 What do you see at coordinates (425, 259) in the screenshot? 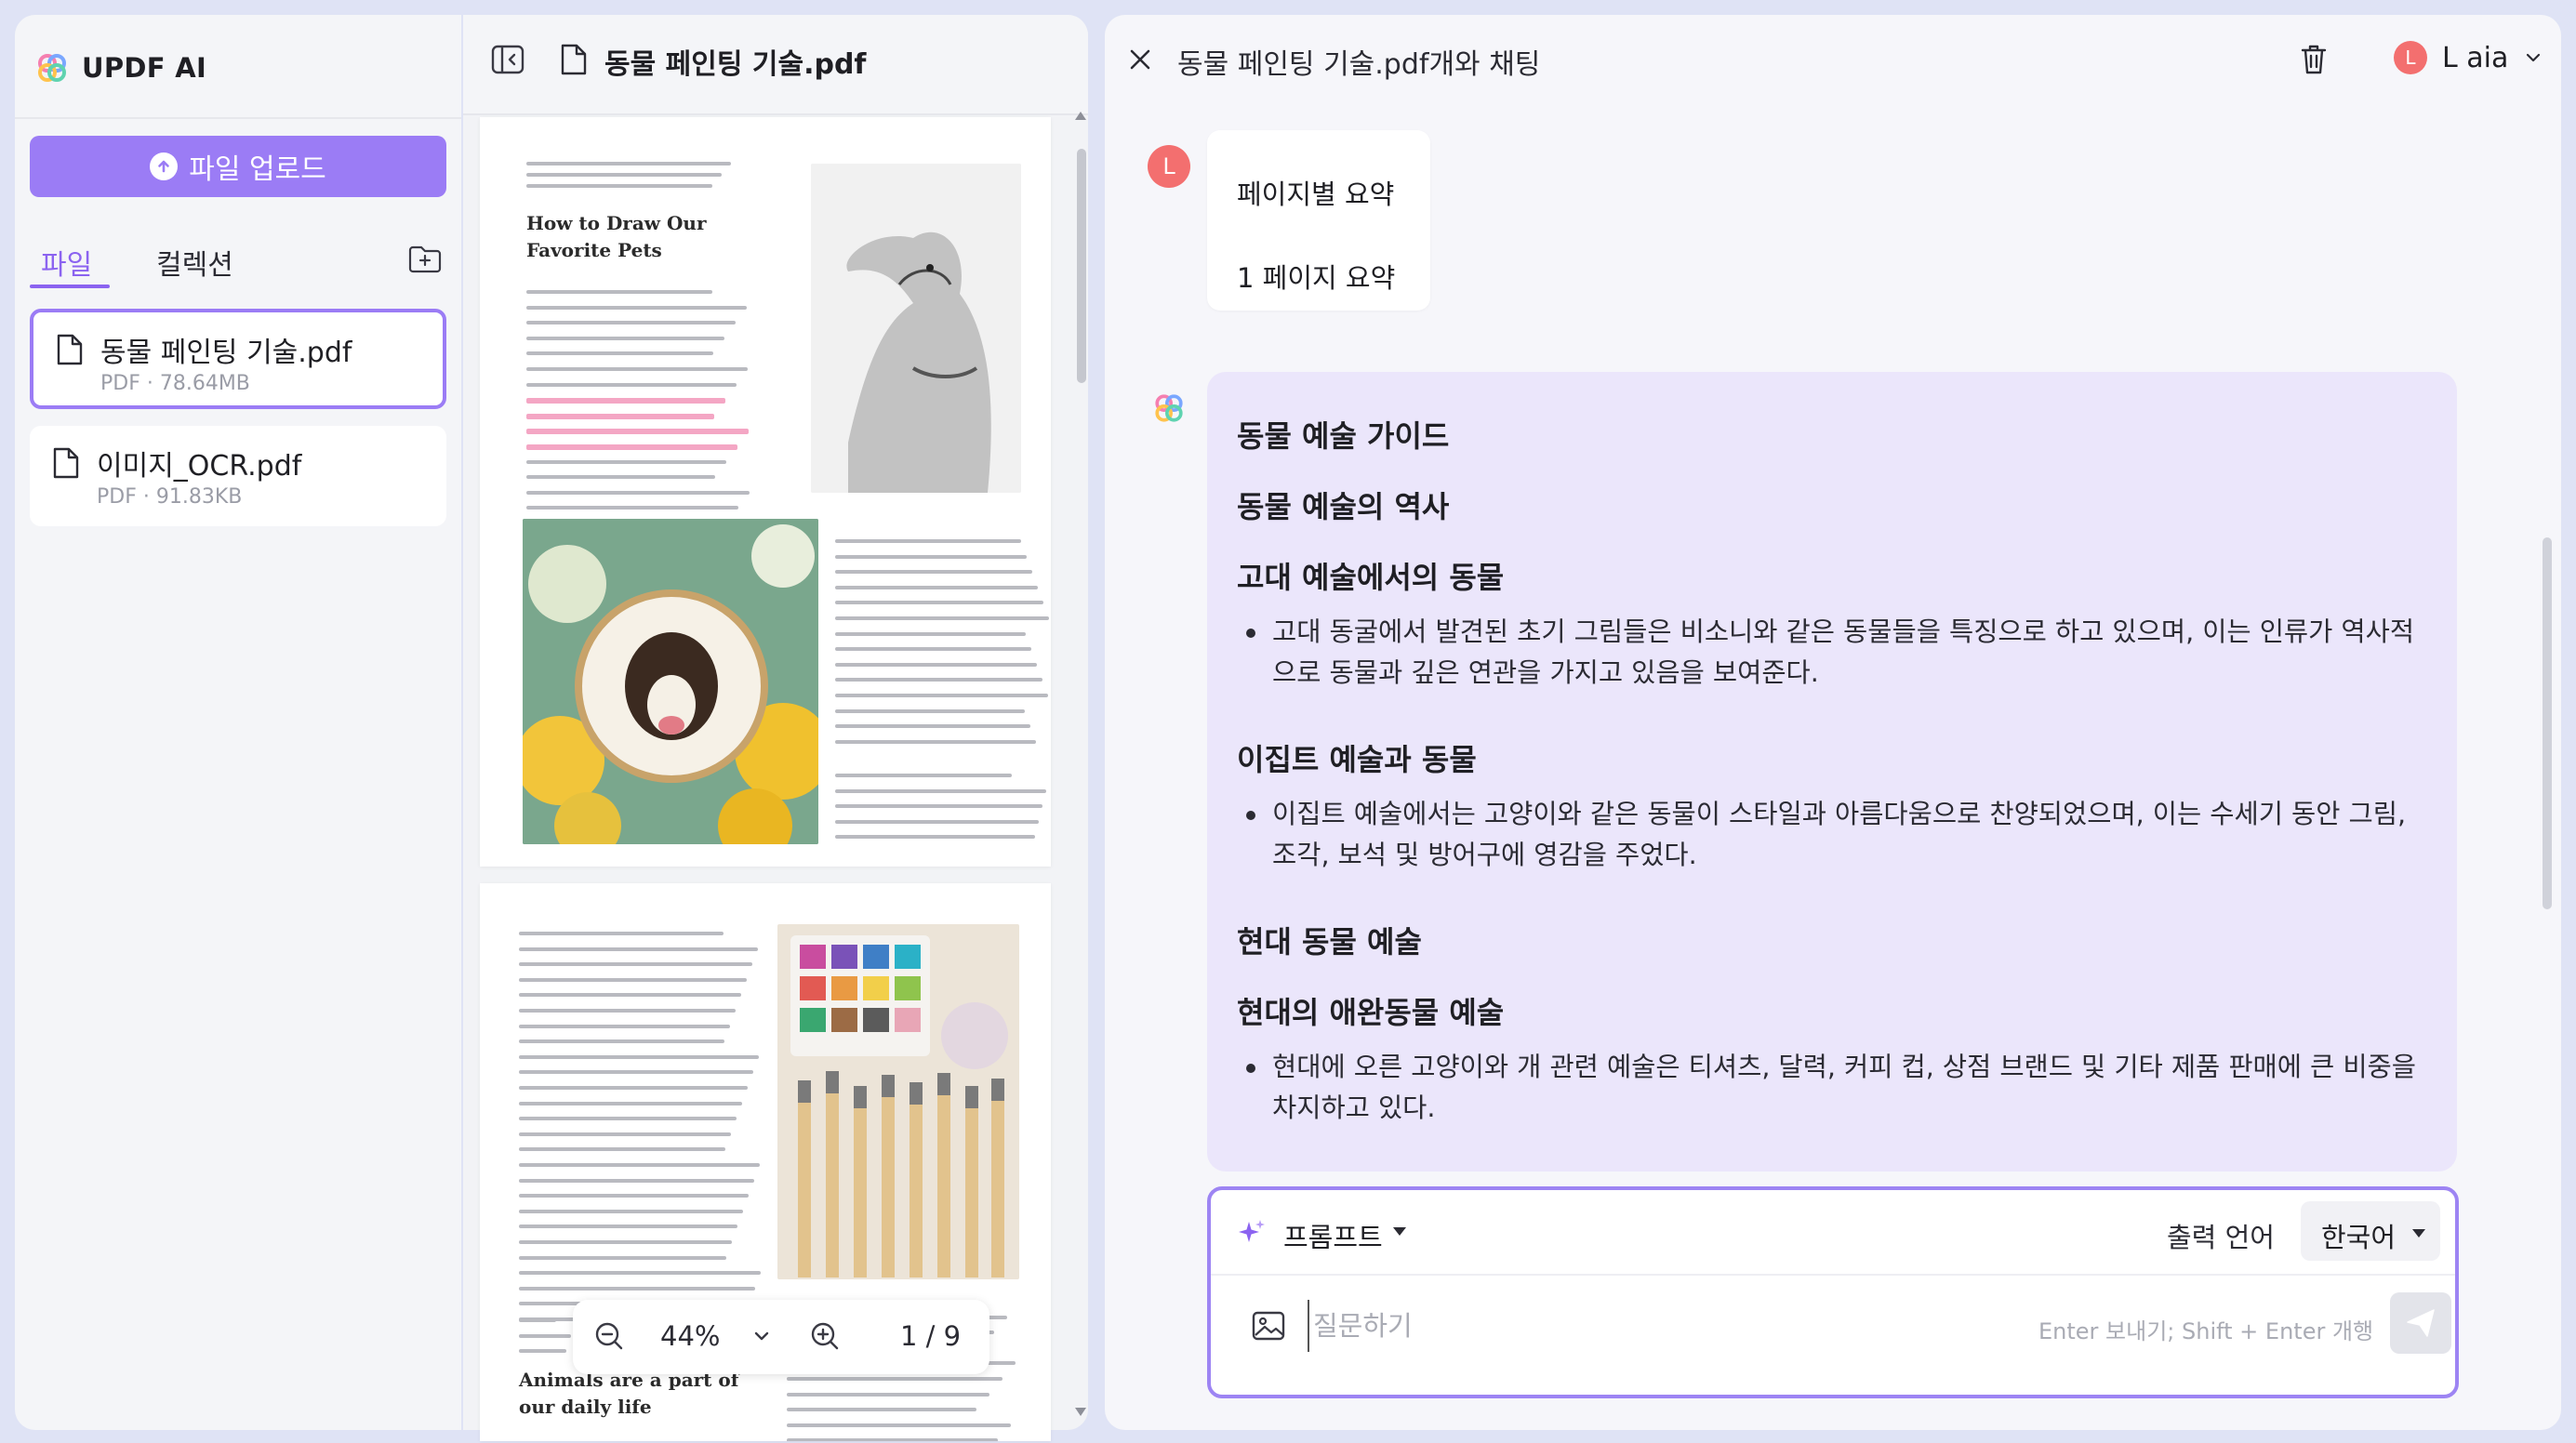
I see `new-folder-icon` at bounding box center [425, 259].